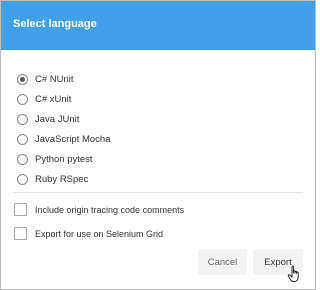  Describe the element at coordinates (293, 273) in the screenshot. I see `hand-pointer-icon` at that location.